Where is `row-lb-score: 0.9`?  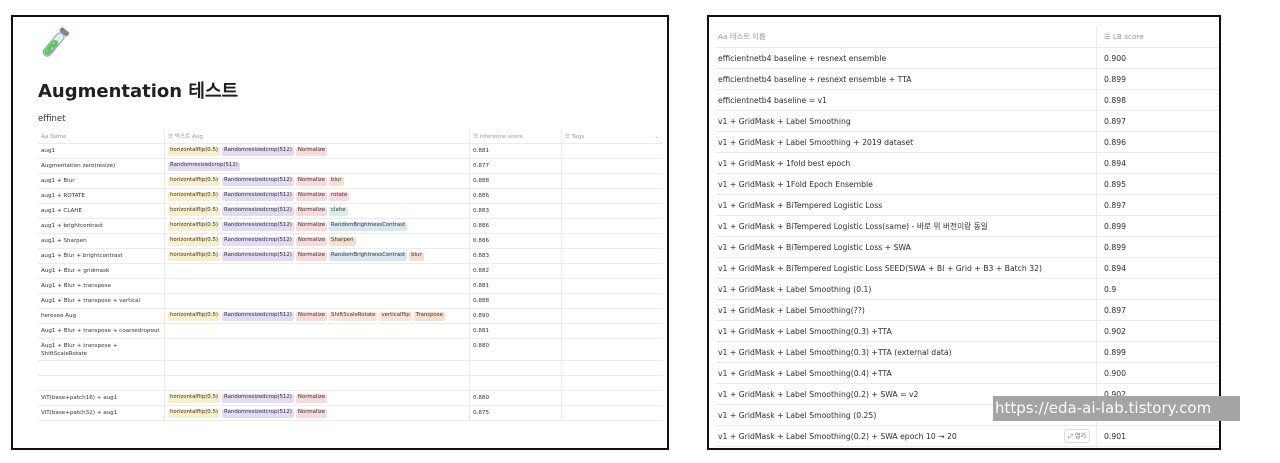 row-lb-score: 0.9 is located at coordinates (1106, 289).